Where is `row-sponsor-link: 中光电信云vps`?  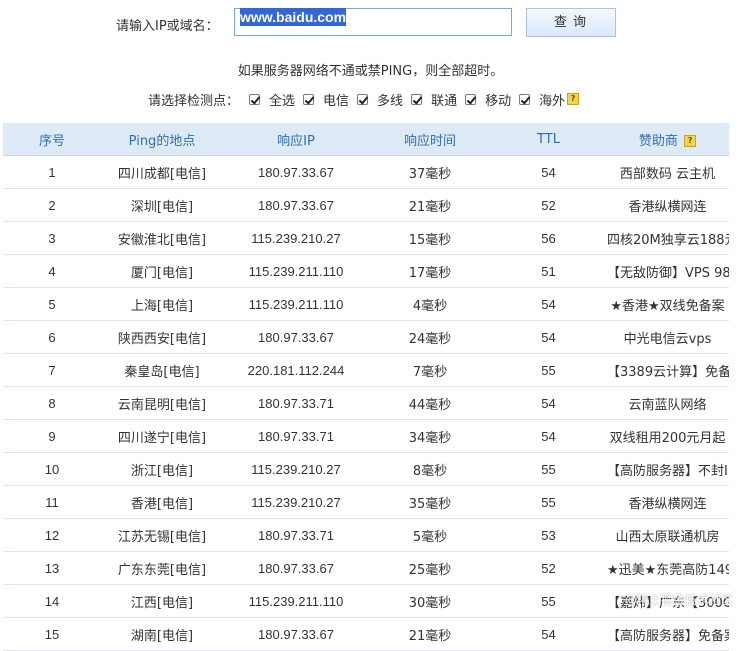 row-sponsor-link: 中光电信云vps is located at coordinates (667, 337).